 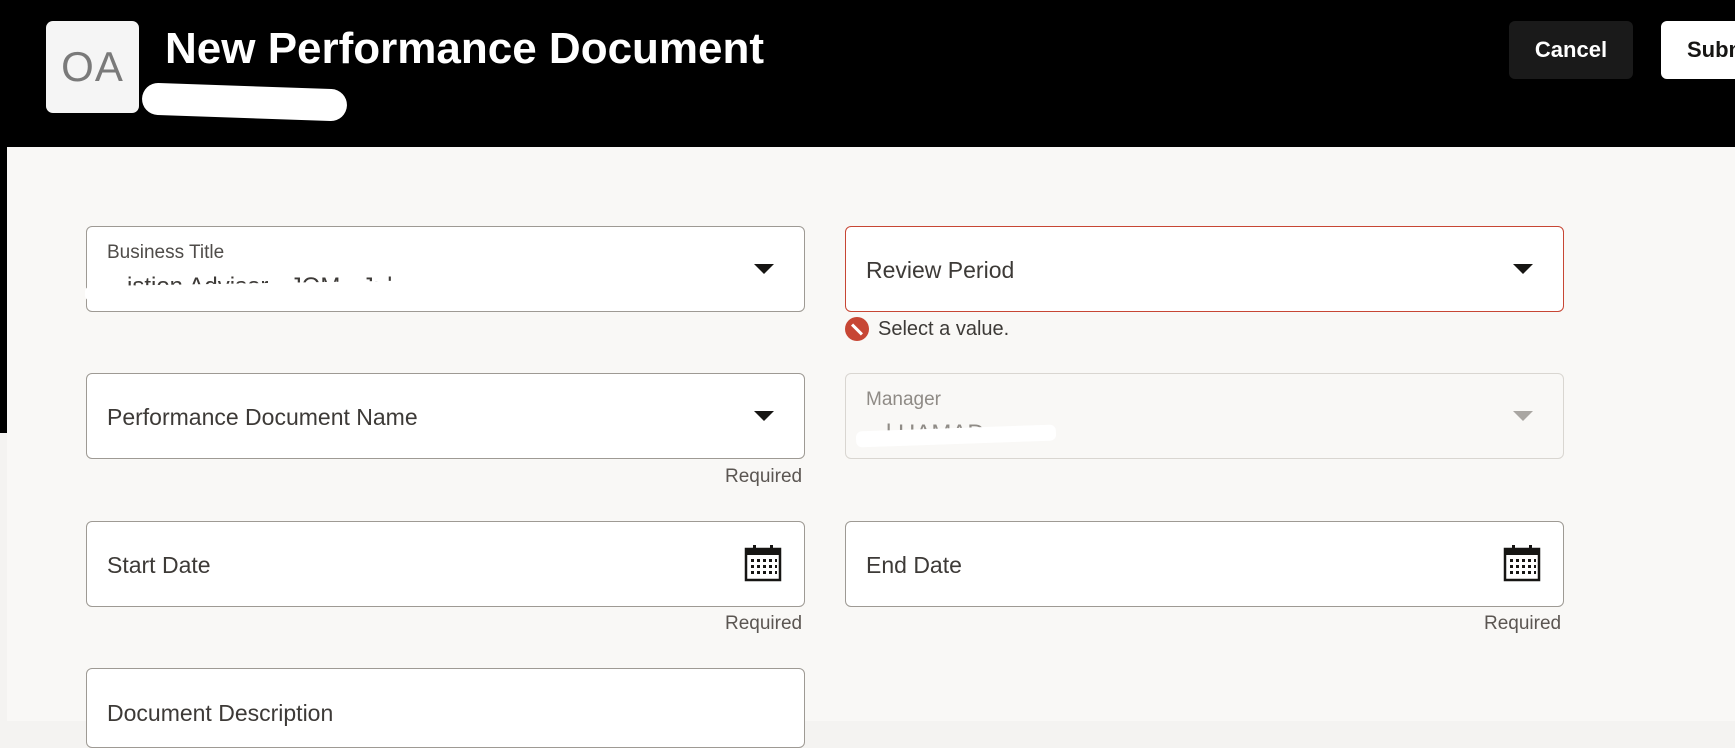 What do you see at coordinates (1204, 269) in the screenshot?
I see `review-period-select: Review Period` at bounding box center [1204, 269].